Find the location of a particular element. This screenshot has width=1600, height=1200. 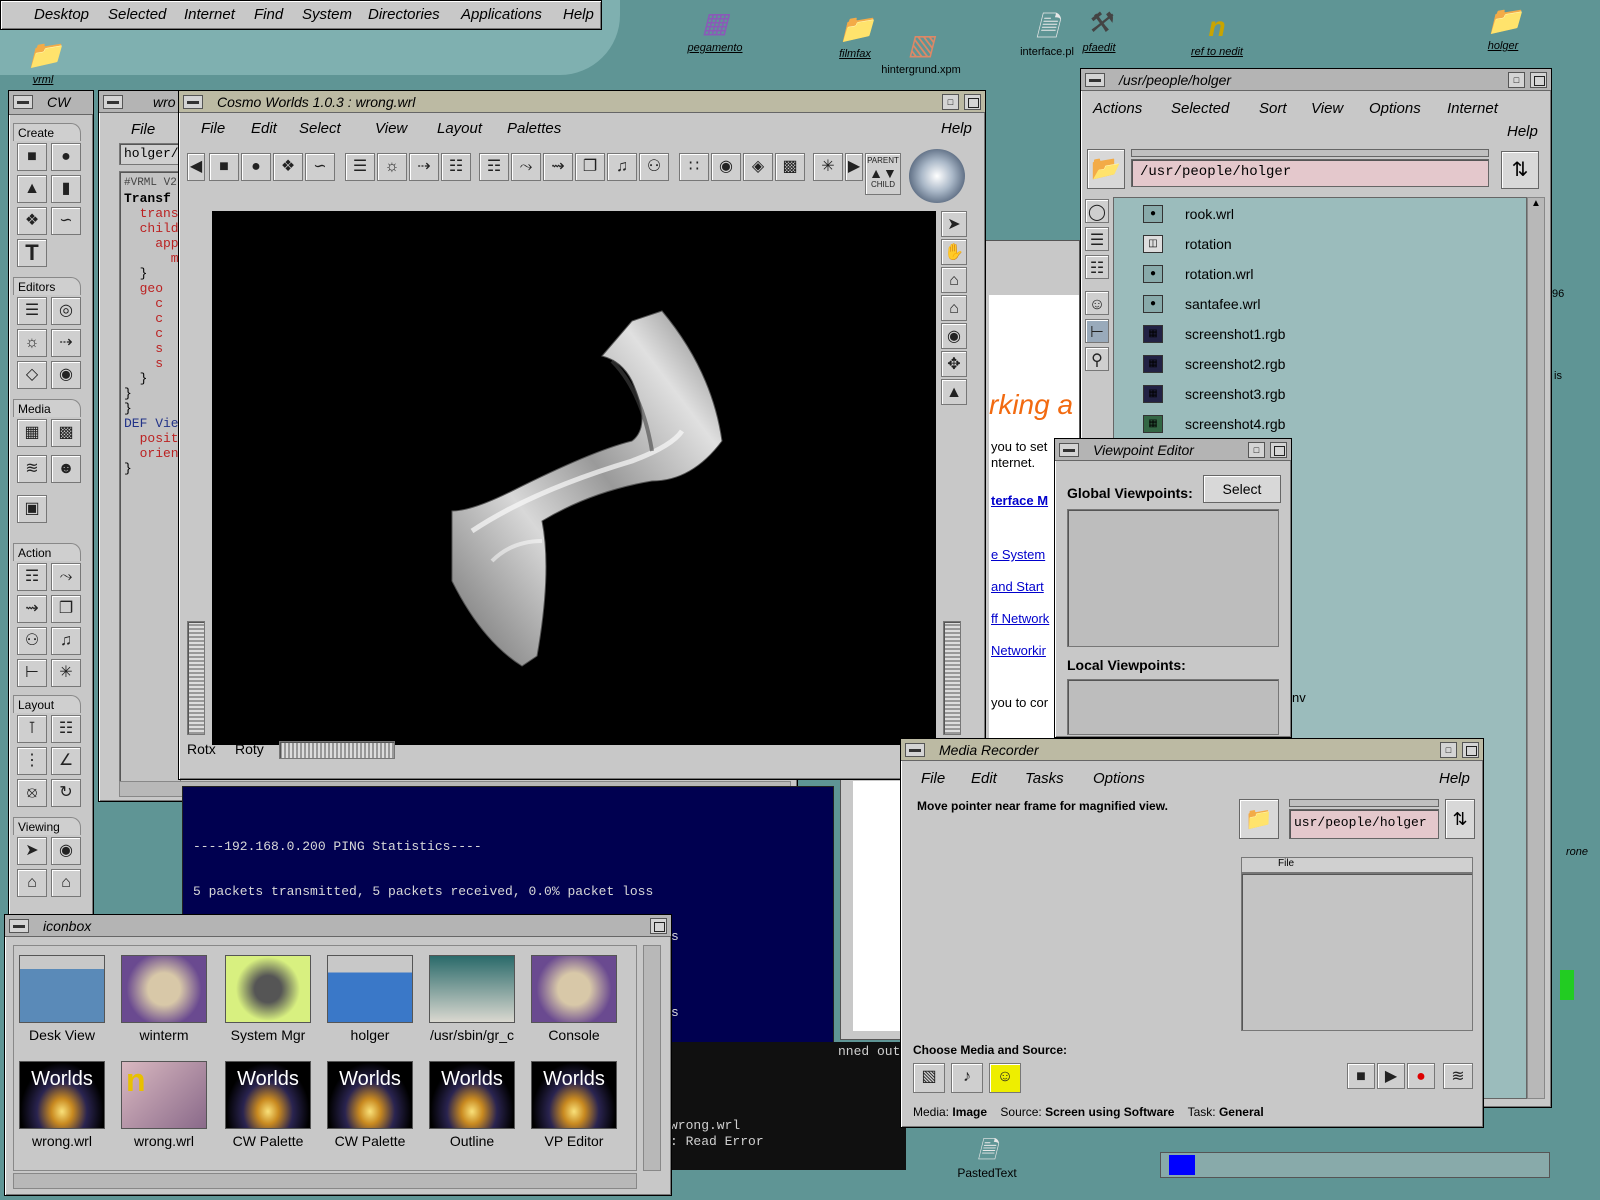

sound-editor-button: ☼ is located at coordinates (32, 343).